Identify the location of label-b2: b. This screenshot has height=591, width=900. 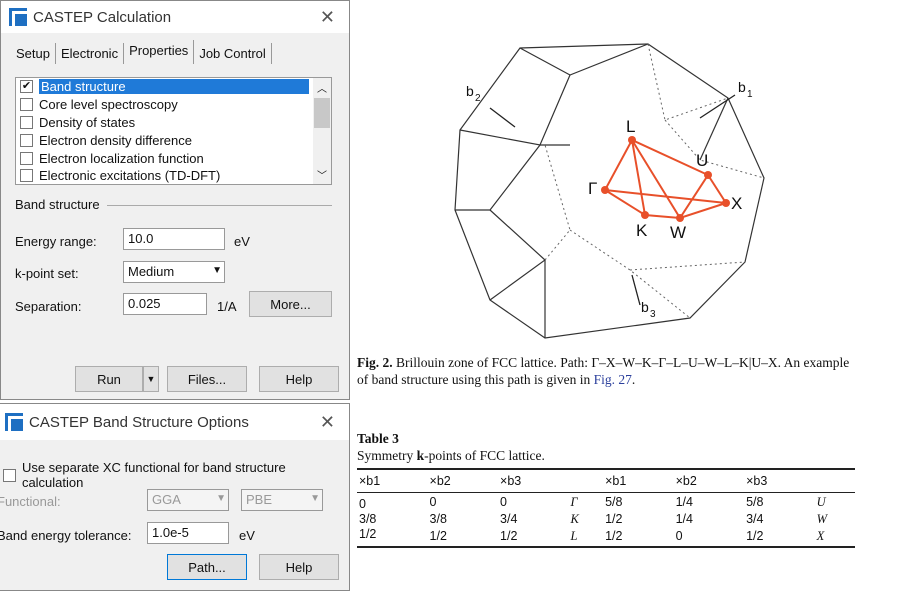
(470, 91).